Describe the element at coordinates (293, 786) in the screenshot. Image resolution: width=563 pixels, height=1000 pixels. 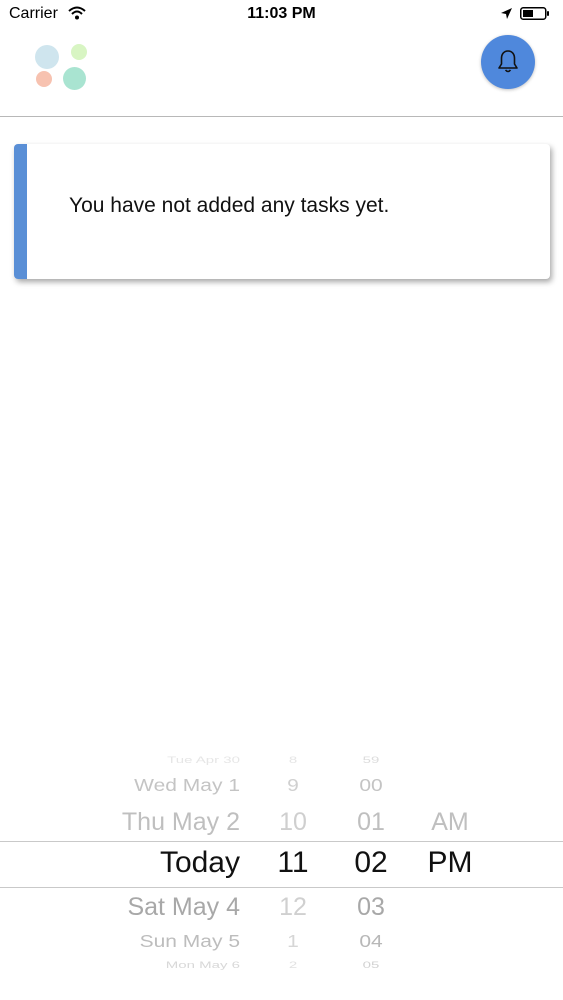
I see `picker-hour-option: 9` at that location.